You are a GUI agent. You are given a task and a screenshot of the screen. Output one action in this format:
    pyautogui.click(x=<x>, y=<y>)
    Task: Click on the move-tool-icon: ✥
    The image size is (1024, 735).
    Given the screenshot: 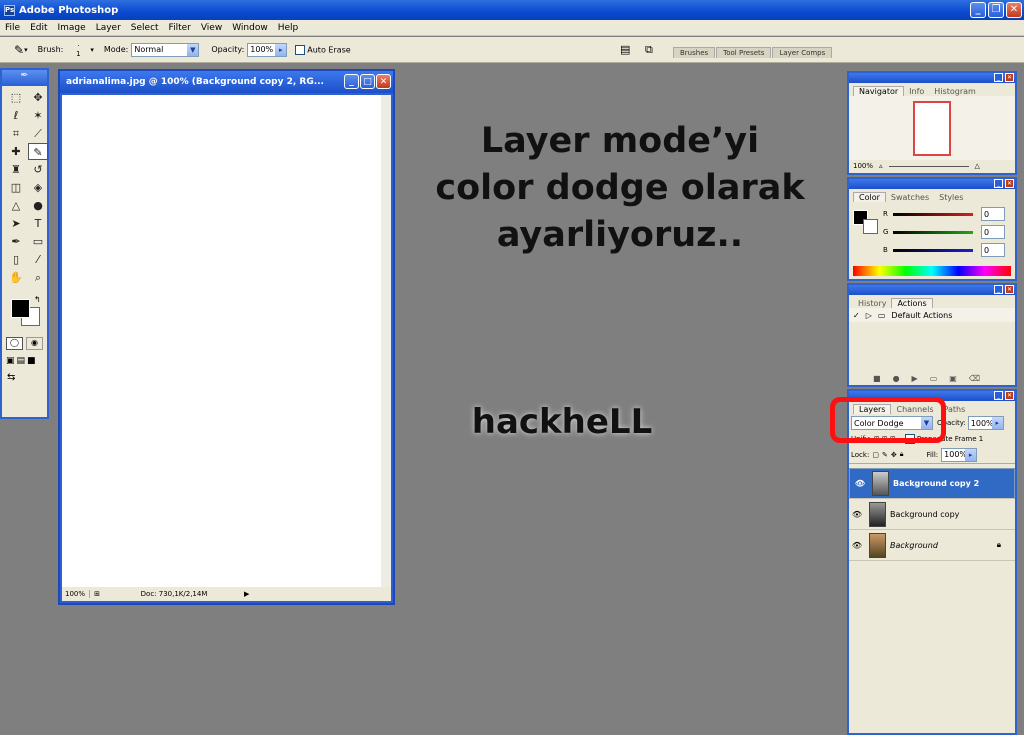 What is the action you would take?
    pyautogui.click(x=38, y=97)
    